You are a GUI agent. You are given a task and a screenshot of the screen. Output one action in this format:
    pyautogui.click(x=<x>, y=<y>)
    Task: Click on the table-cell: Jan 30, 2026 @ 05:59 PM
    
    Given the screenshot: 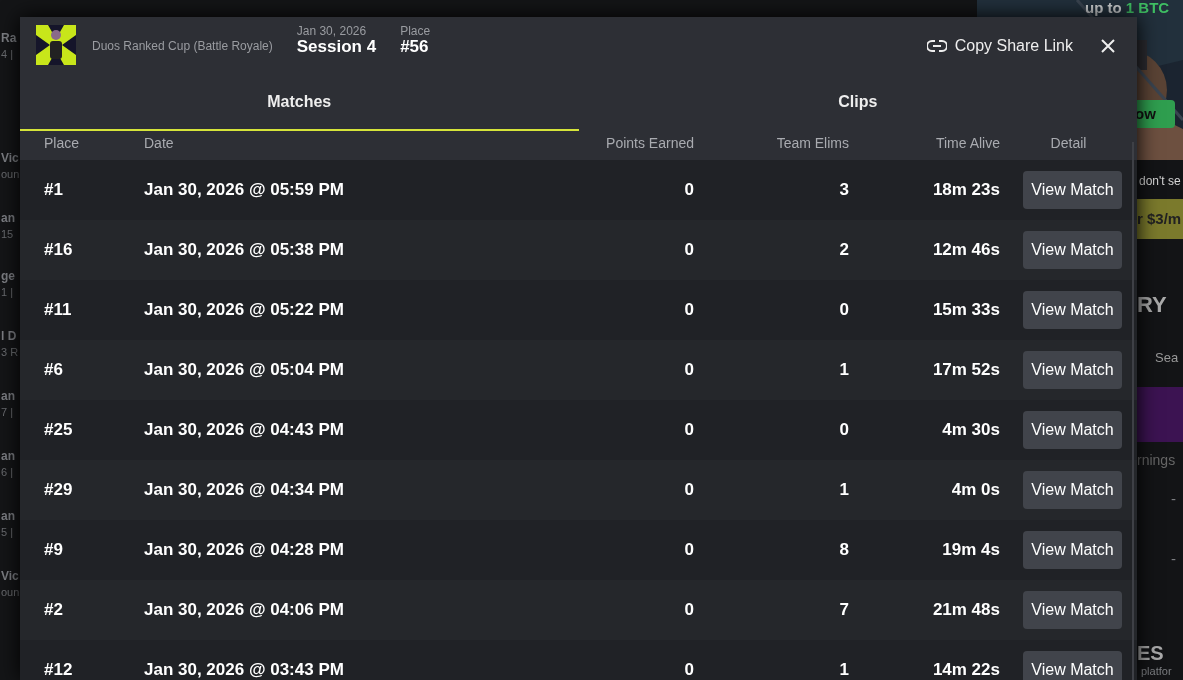 What is the action you would take?
    pyautogui.click(x=244, y=190)
    